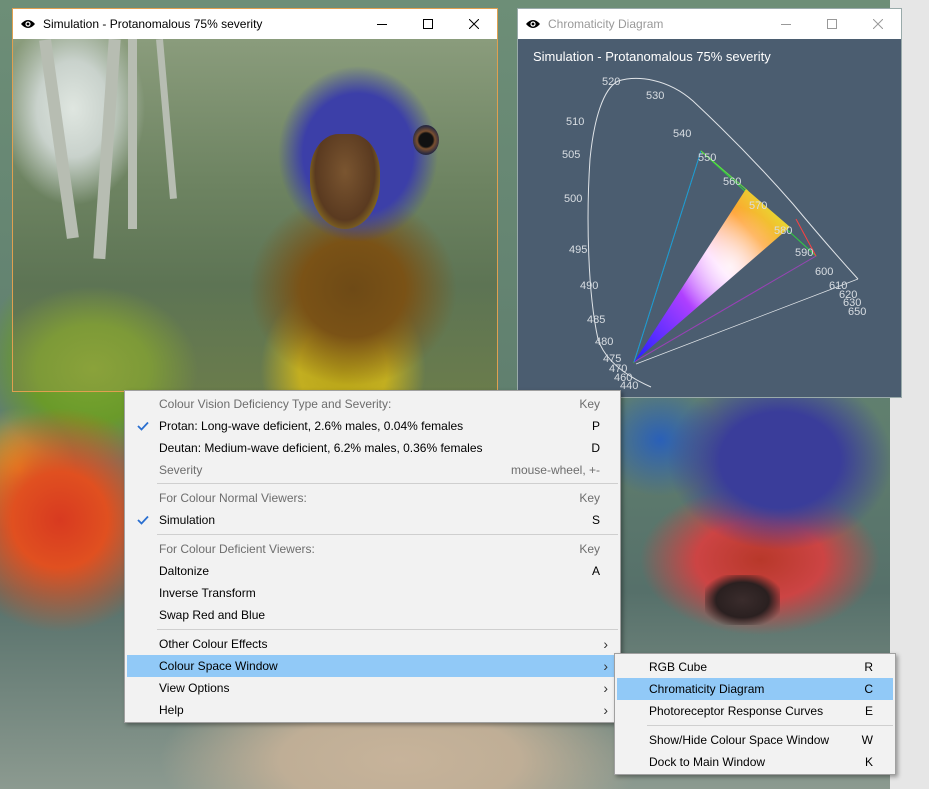  Describe the element at coordinates (595, 448) in the screenshot. I see `menu-item-shortcut: D` at that location.